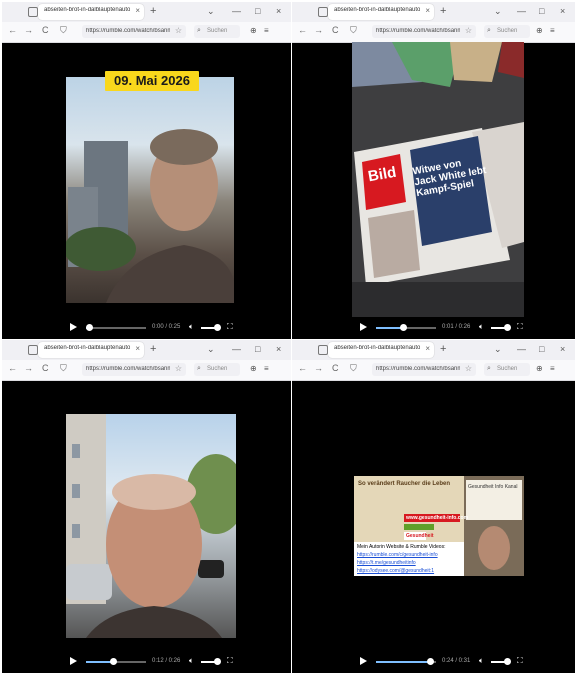 The width and height of the screenshot is (577, 675). I want to click on promo-link: https://rumble.com/c/gesundheit-info, so click(397, 555).